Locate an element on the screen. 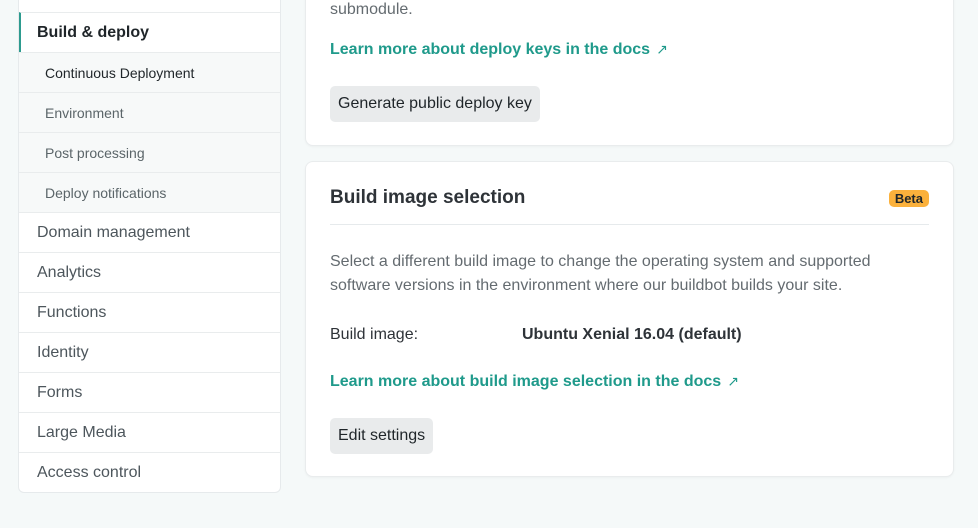  sidebar-item-label: Functions is located at coordinates (72, 312).